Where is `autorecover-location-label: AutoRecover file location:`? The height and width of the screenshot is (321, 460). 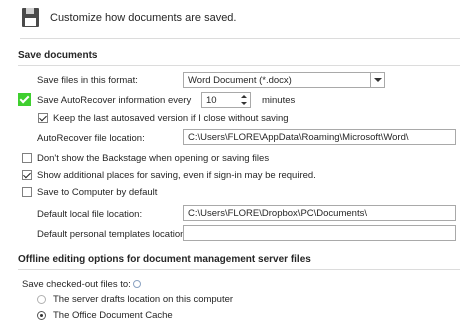
autorecover-location-label: AutoRecover file location: is located at coordinates (91, 138).